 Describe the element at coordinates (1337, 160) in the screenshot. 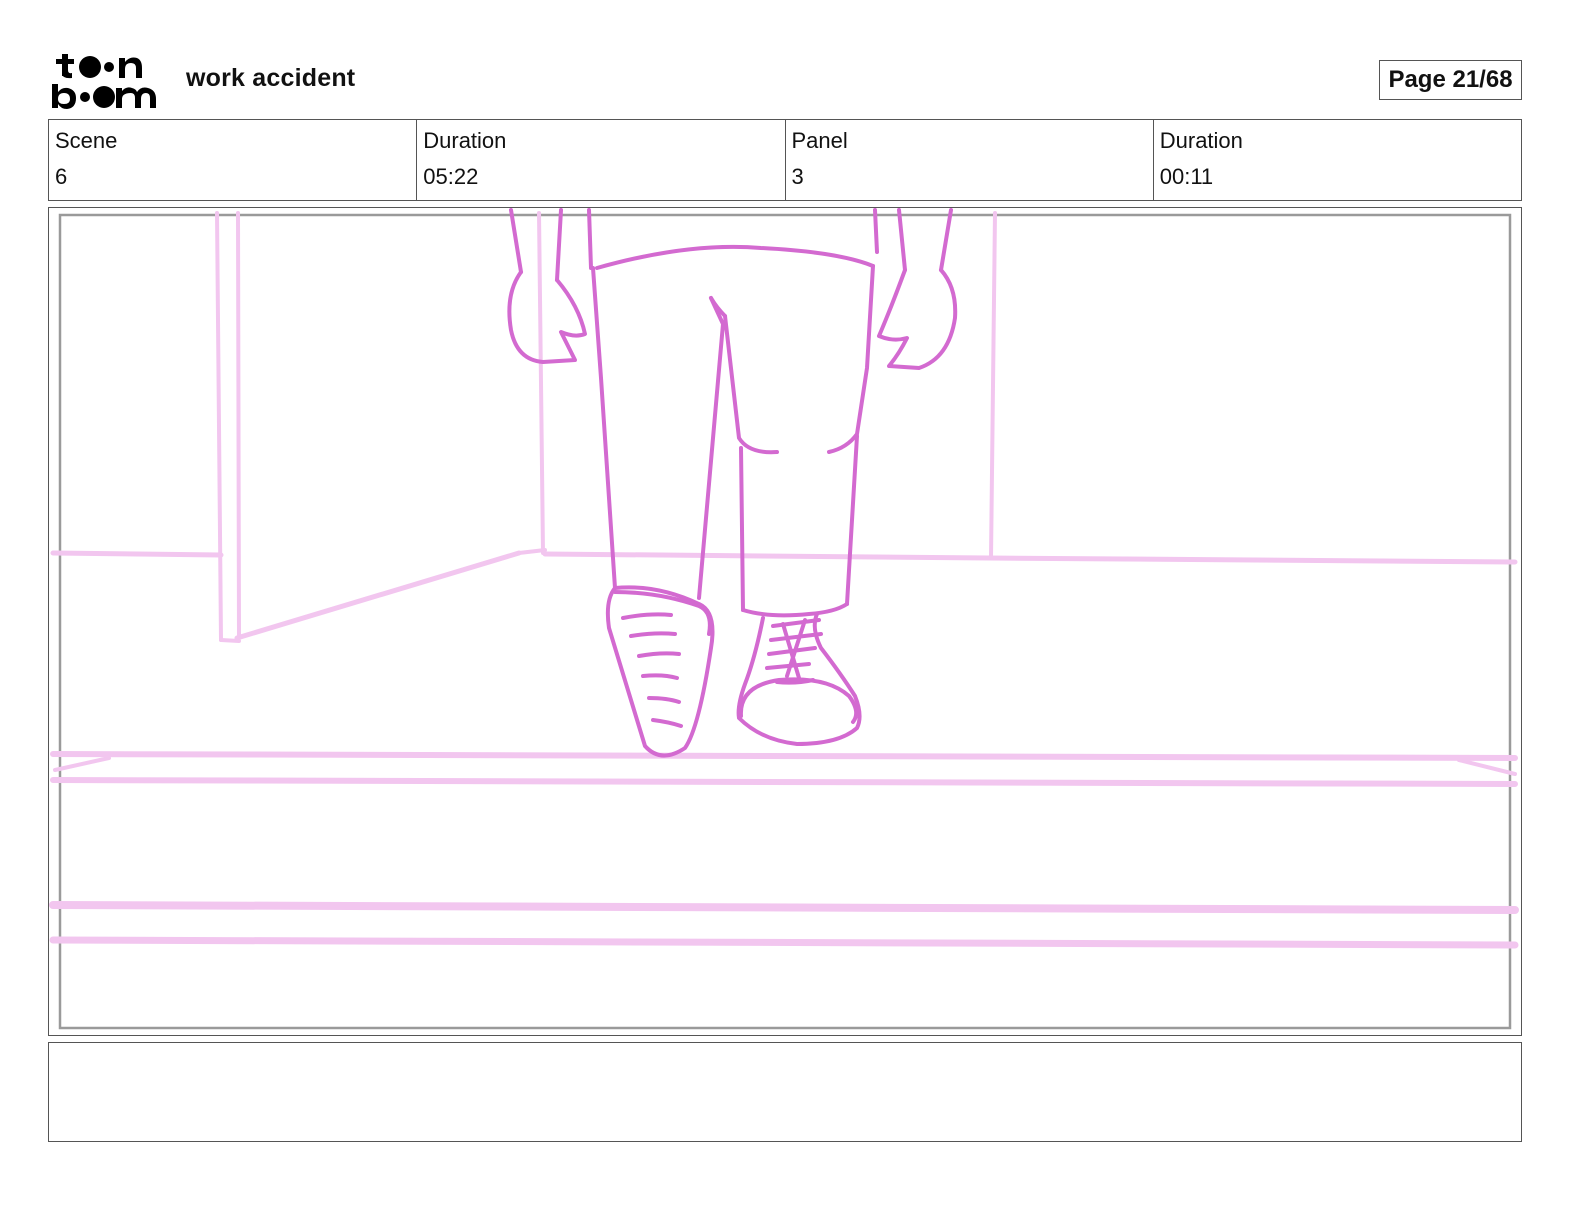

I see `panel-duration-cell: Duration 00:11` at that location.